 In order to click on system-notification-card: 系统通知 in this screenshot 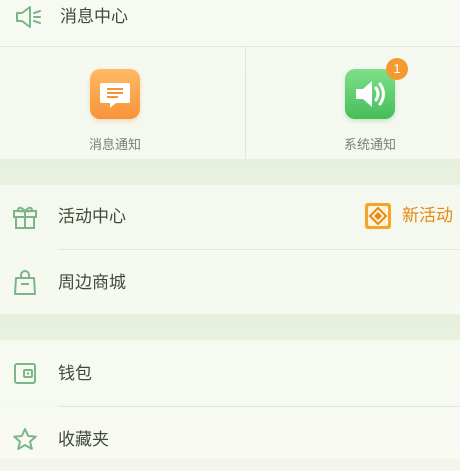, I will do `click(353, 103)`.